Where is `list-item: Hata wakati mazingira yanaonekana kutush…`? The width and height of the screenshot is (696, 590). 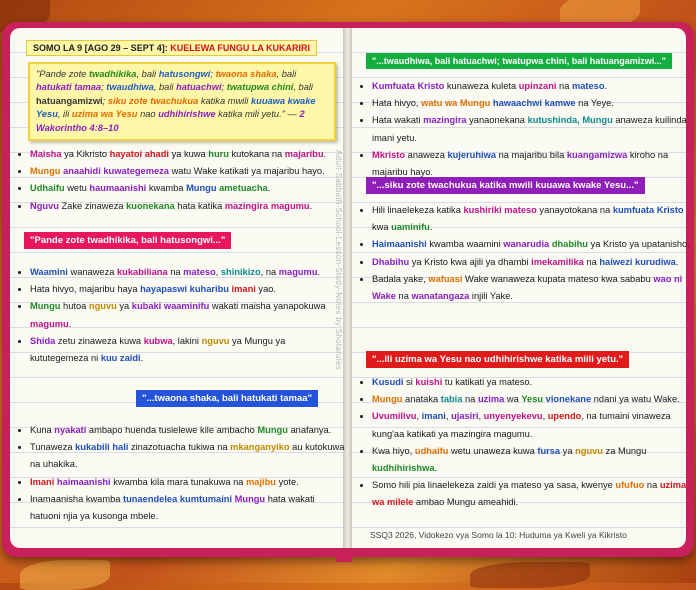 list-item: Hata wakati mazingira yanaonekana kutush… is located at coordinates (532, 129).